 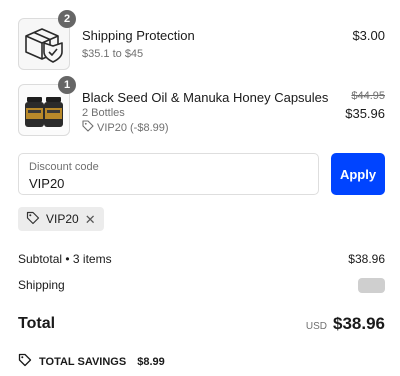 What do you see at coordinates (368, 35) in the screenshot?
I see `item-price: $3.00` at bounding box center [368, 35].